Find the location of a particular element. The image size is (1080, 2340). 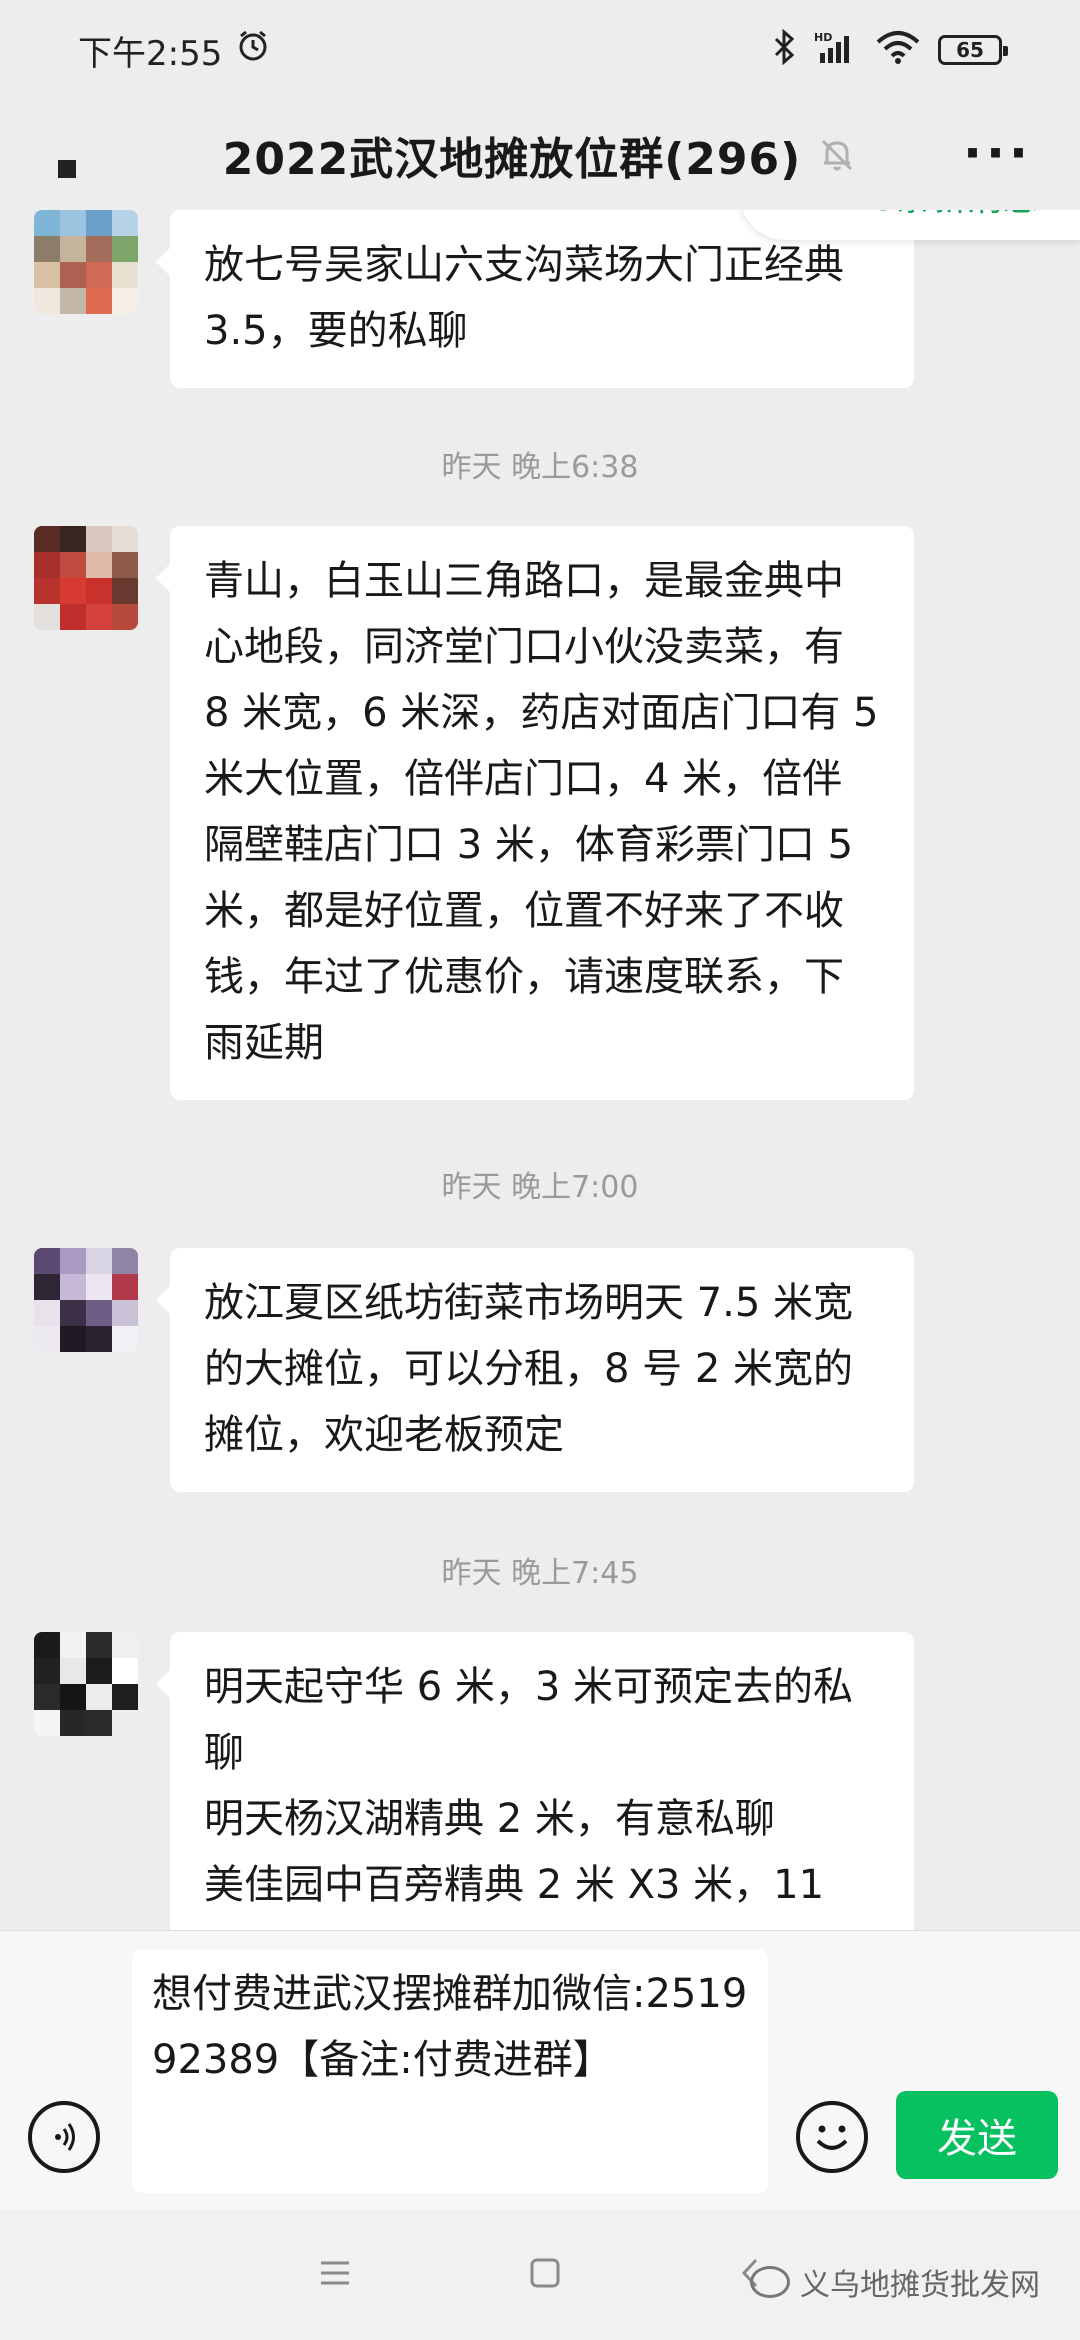

battery-level: 65 is located at coordinates (970, 50).